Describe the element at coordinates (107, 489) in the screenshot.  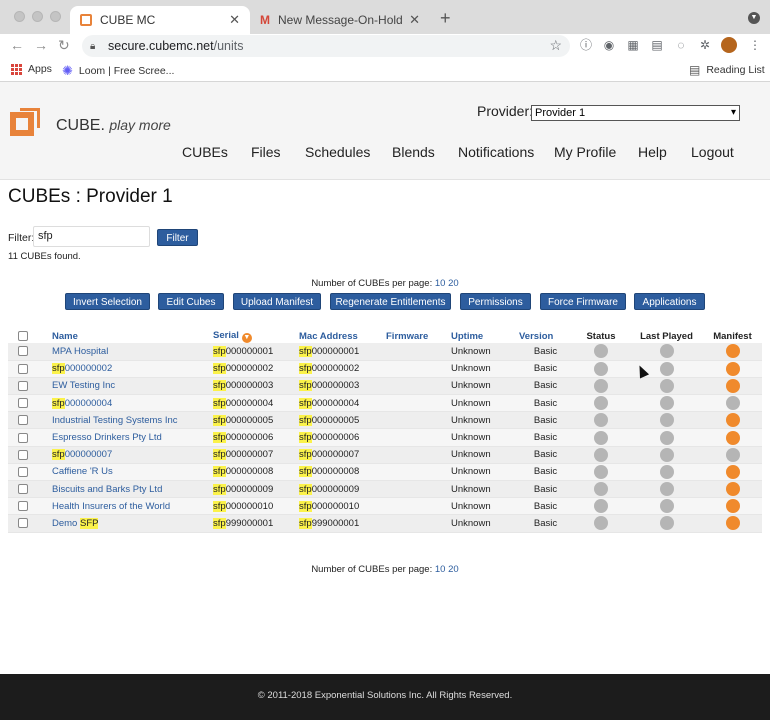
I see `cube-name-link: Biscuits and Barks Pty Ltd` at that location.